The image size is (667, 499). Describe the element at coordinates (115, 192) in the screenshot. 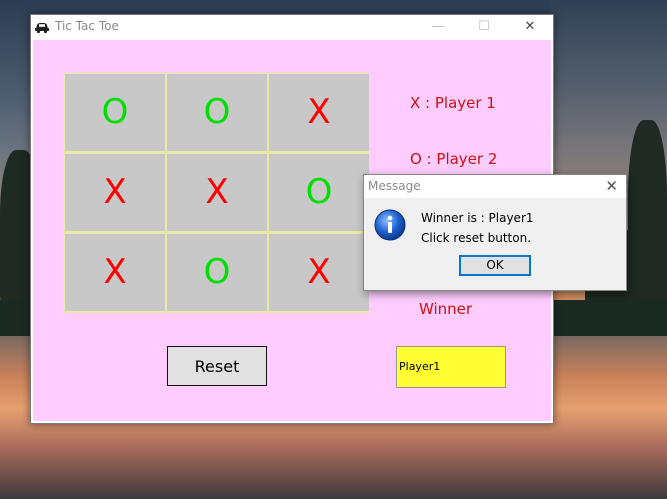

I see `board-cell-4: X` at that location.